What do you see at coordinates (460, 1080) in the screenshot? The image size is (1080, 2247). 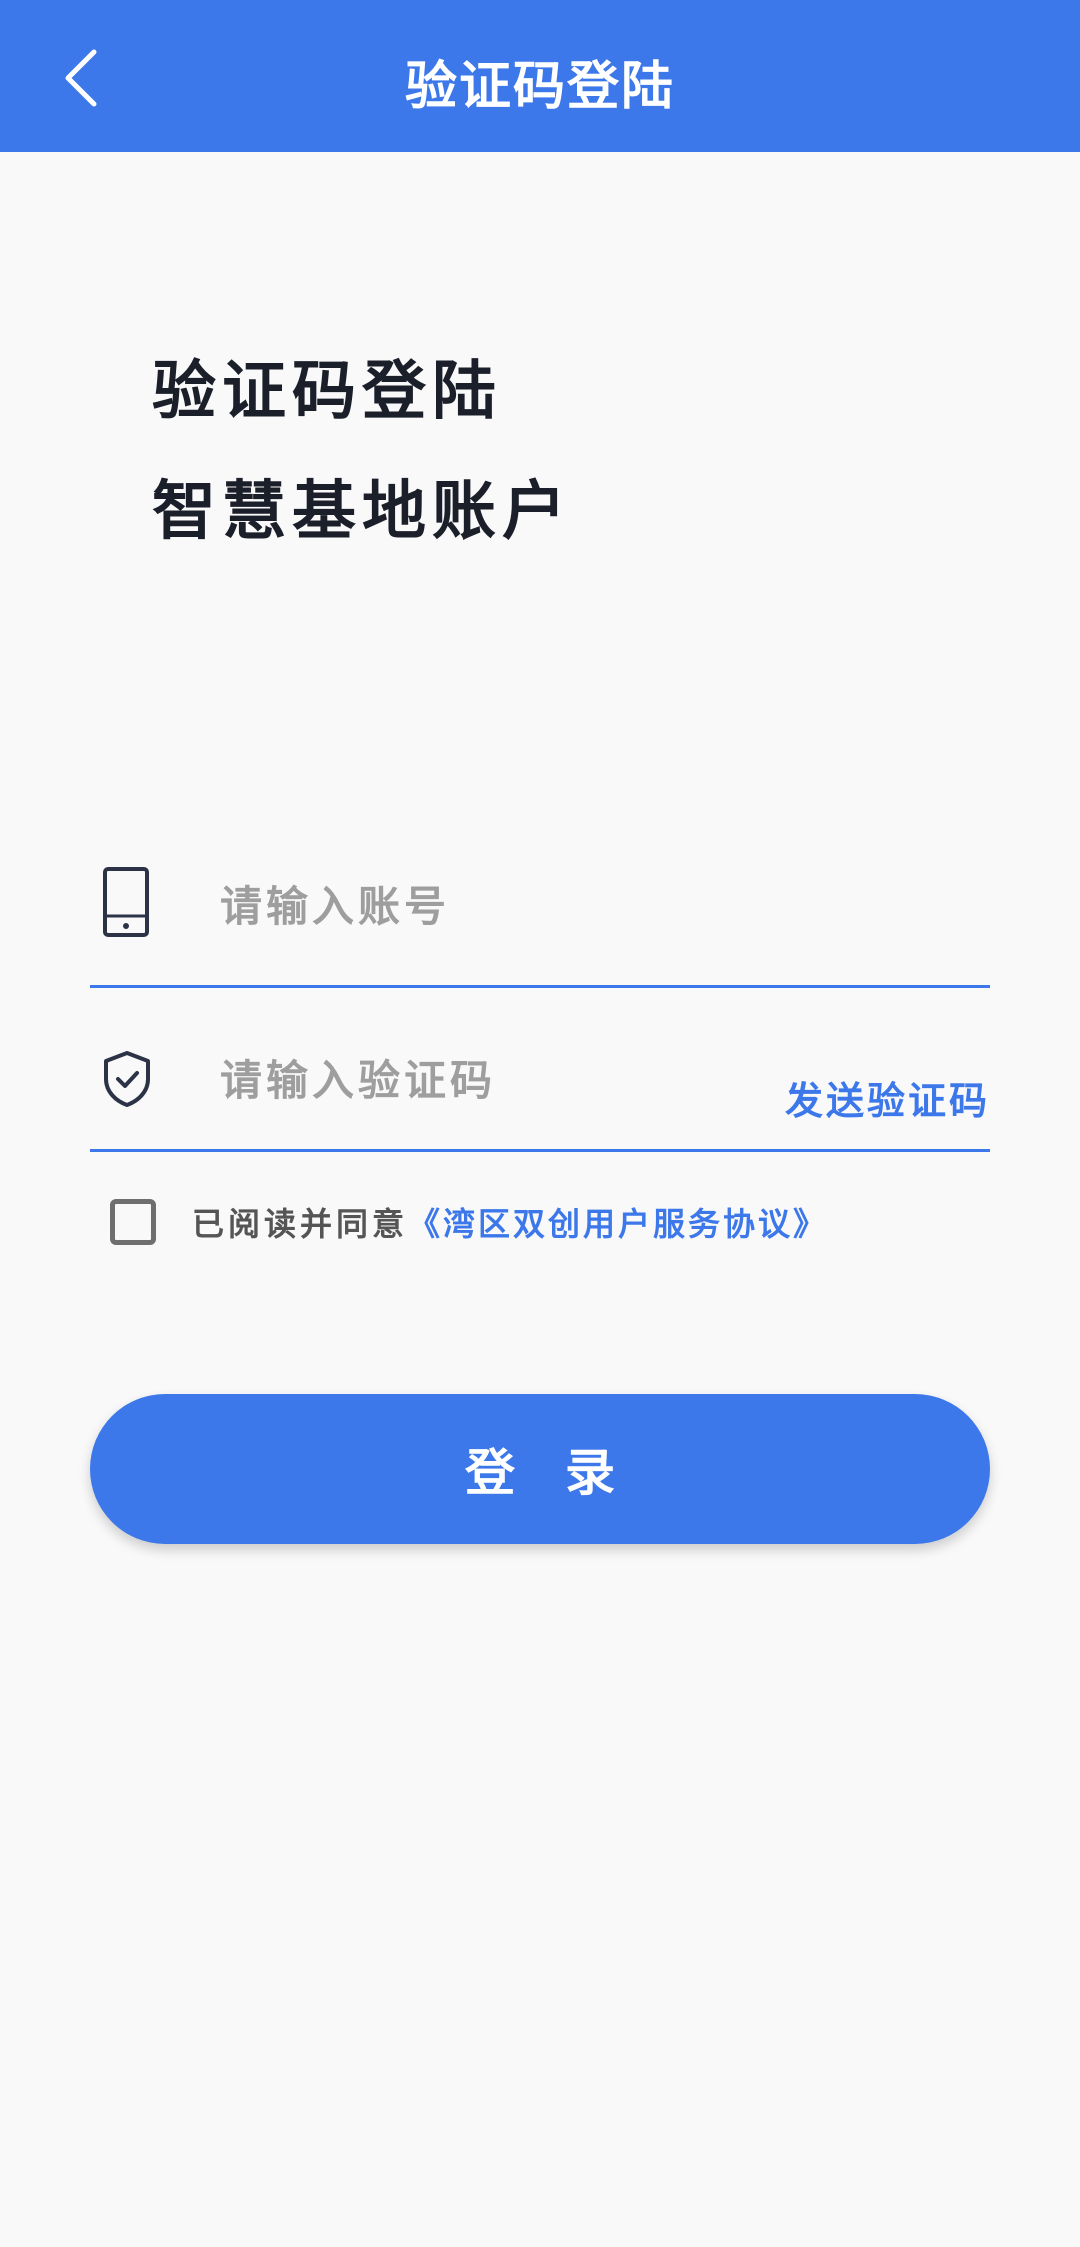 I see `verification-code-input` at bounding box center [460, 1080].